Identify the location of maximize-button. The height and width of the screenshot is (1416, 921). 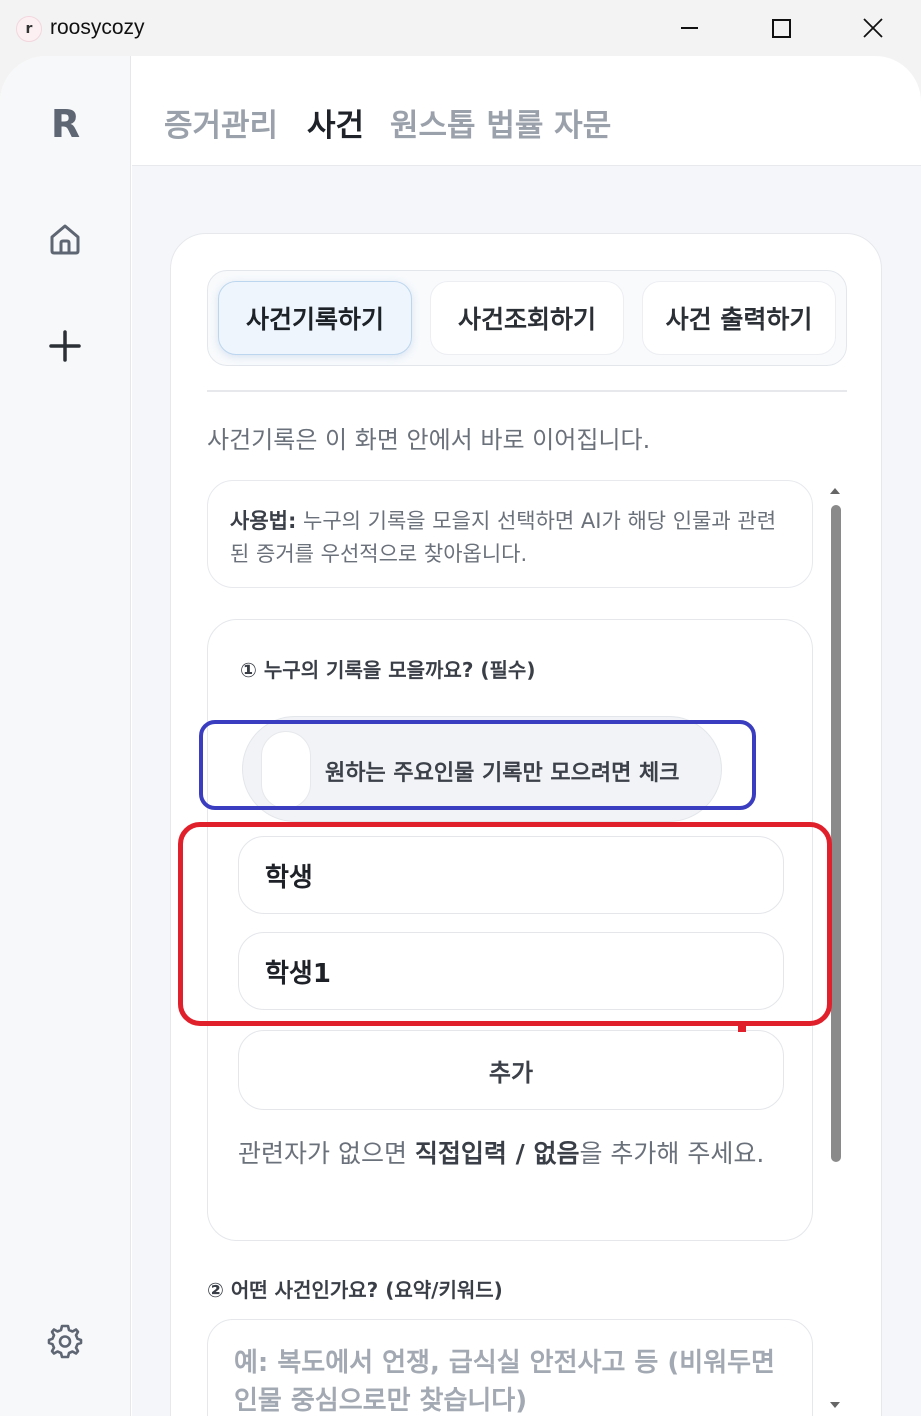
(781, 28).